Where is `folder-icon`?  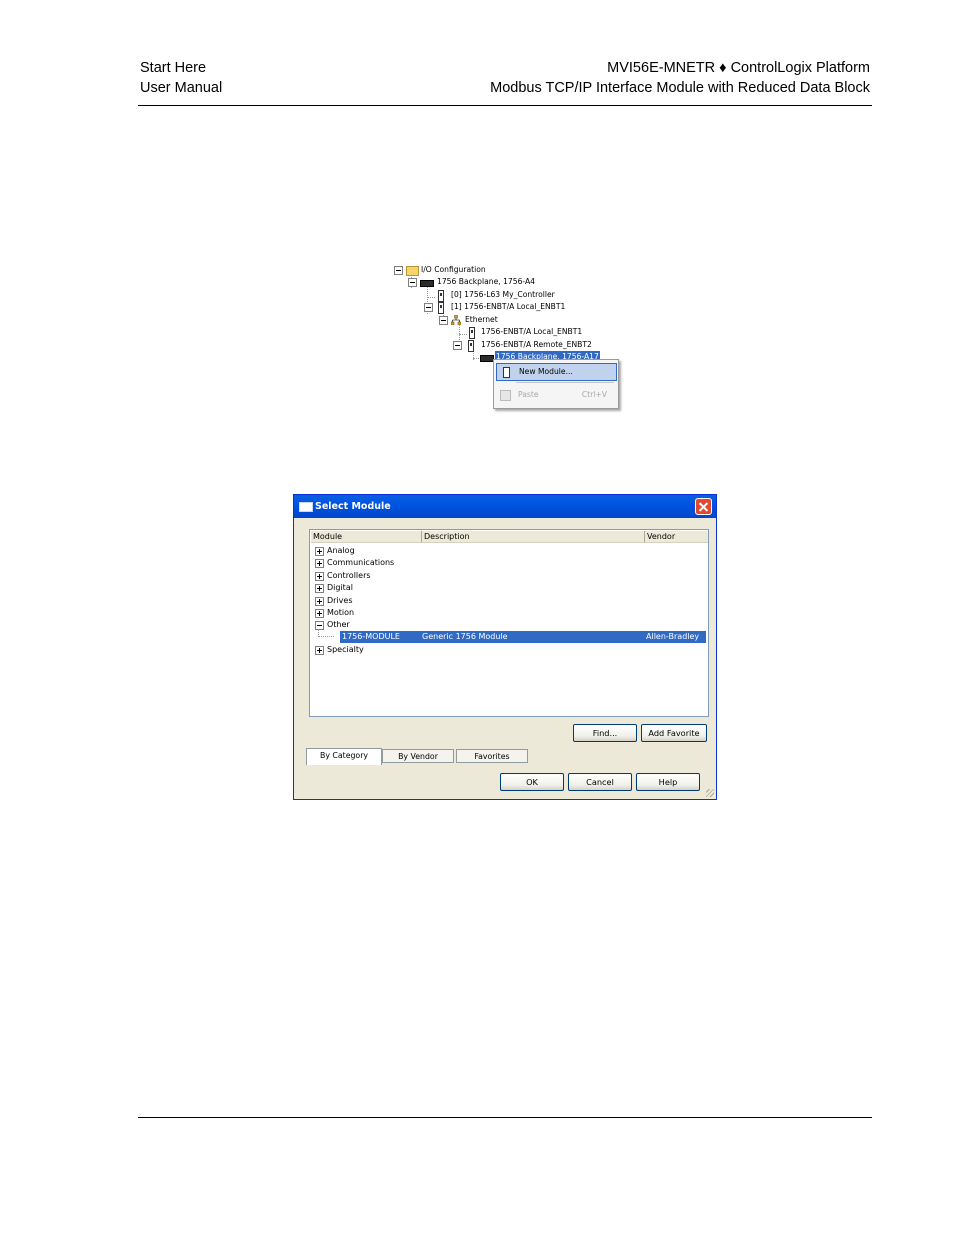
folder-icon is located at coordinates (412, 271).